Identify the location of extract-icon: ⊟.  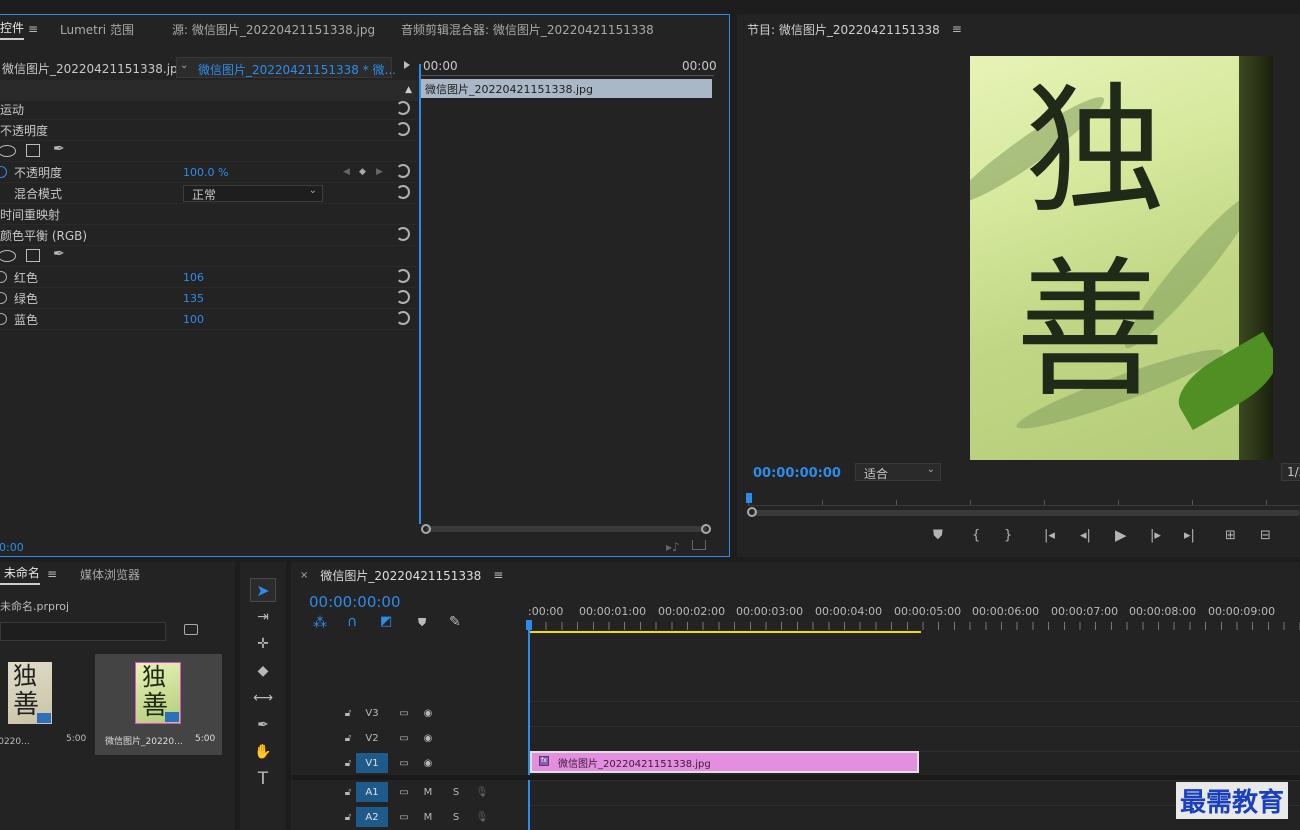
(1265, 535).